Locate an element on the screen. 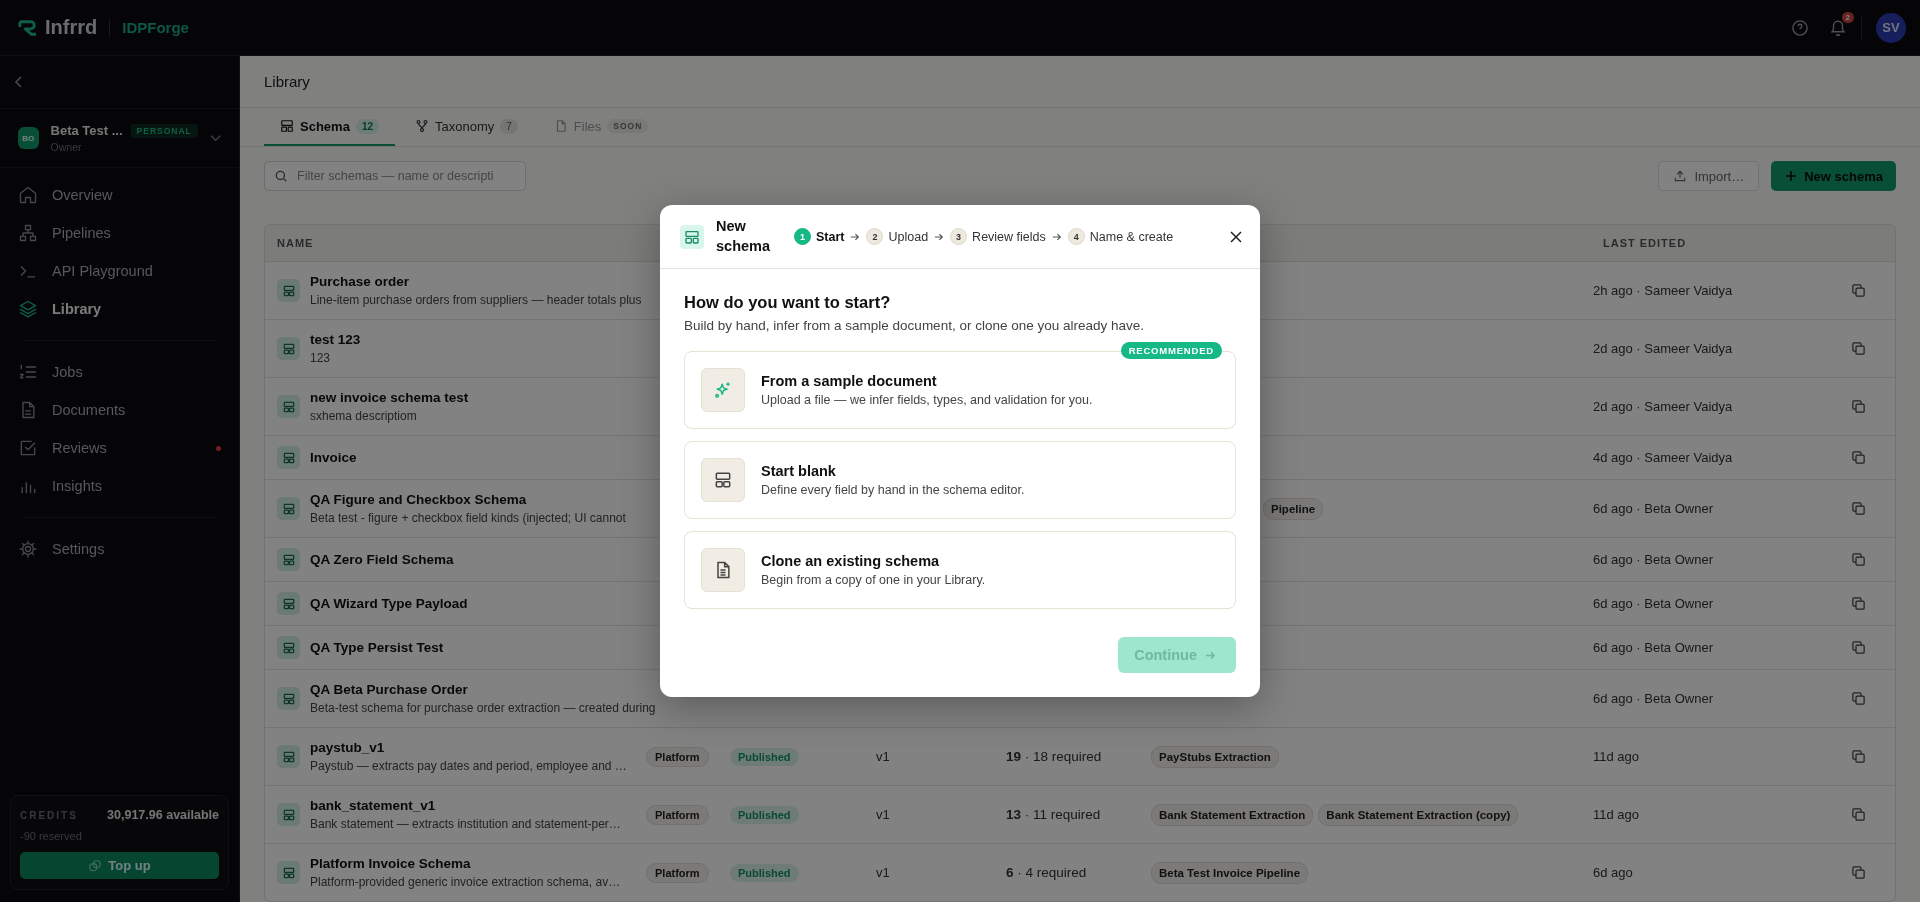 This screenshot has width=1920, height=902. sparkle-icon is located at coordinates (723, 390).